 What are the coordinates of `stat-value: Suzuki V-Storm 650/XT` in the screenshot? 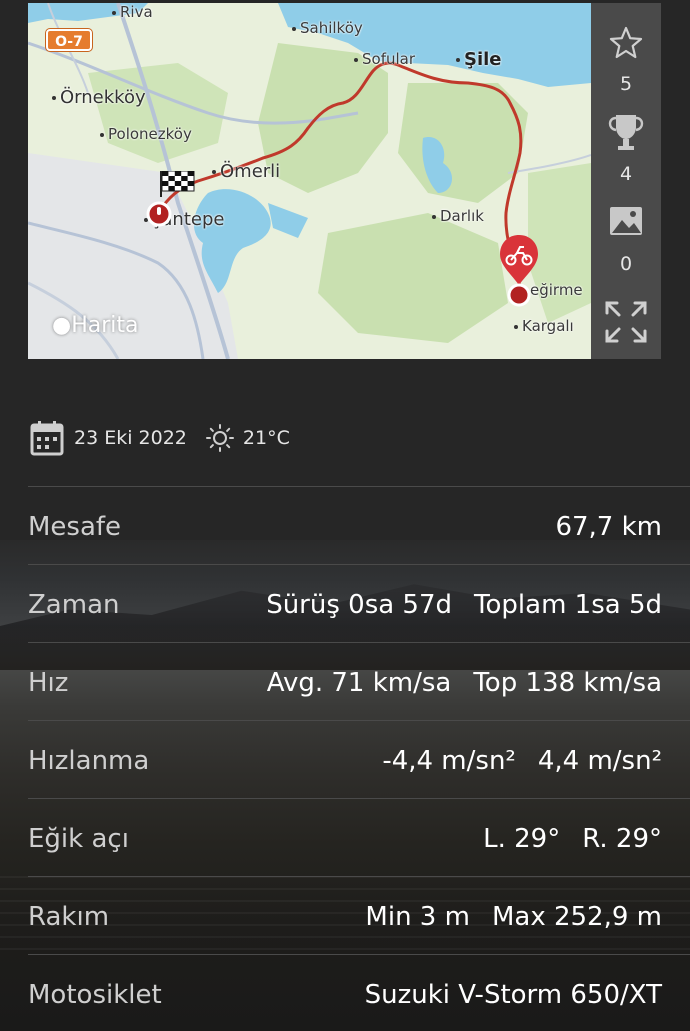 It's located at (513, 995).